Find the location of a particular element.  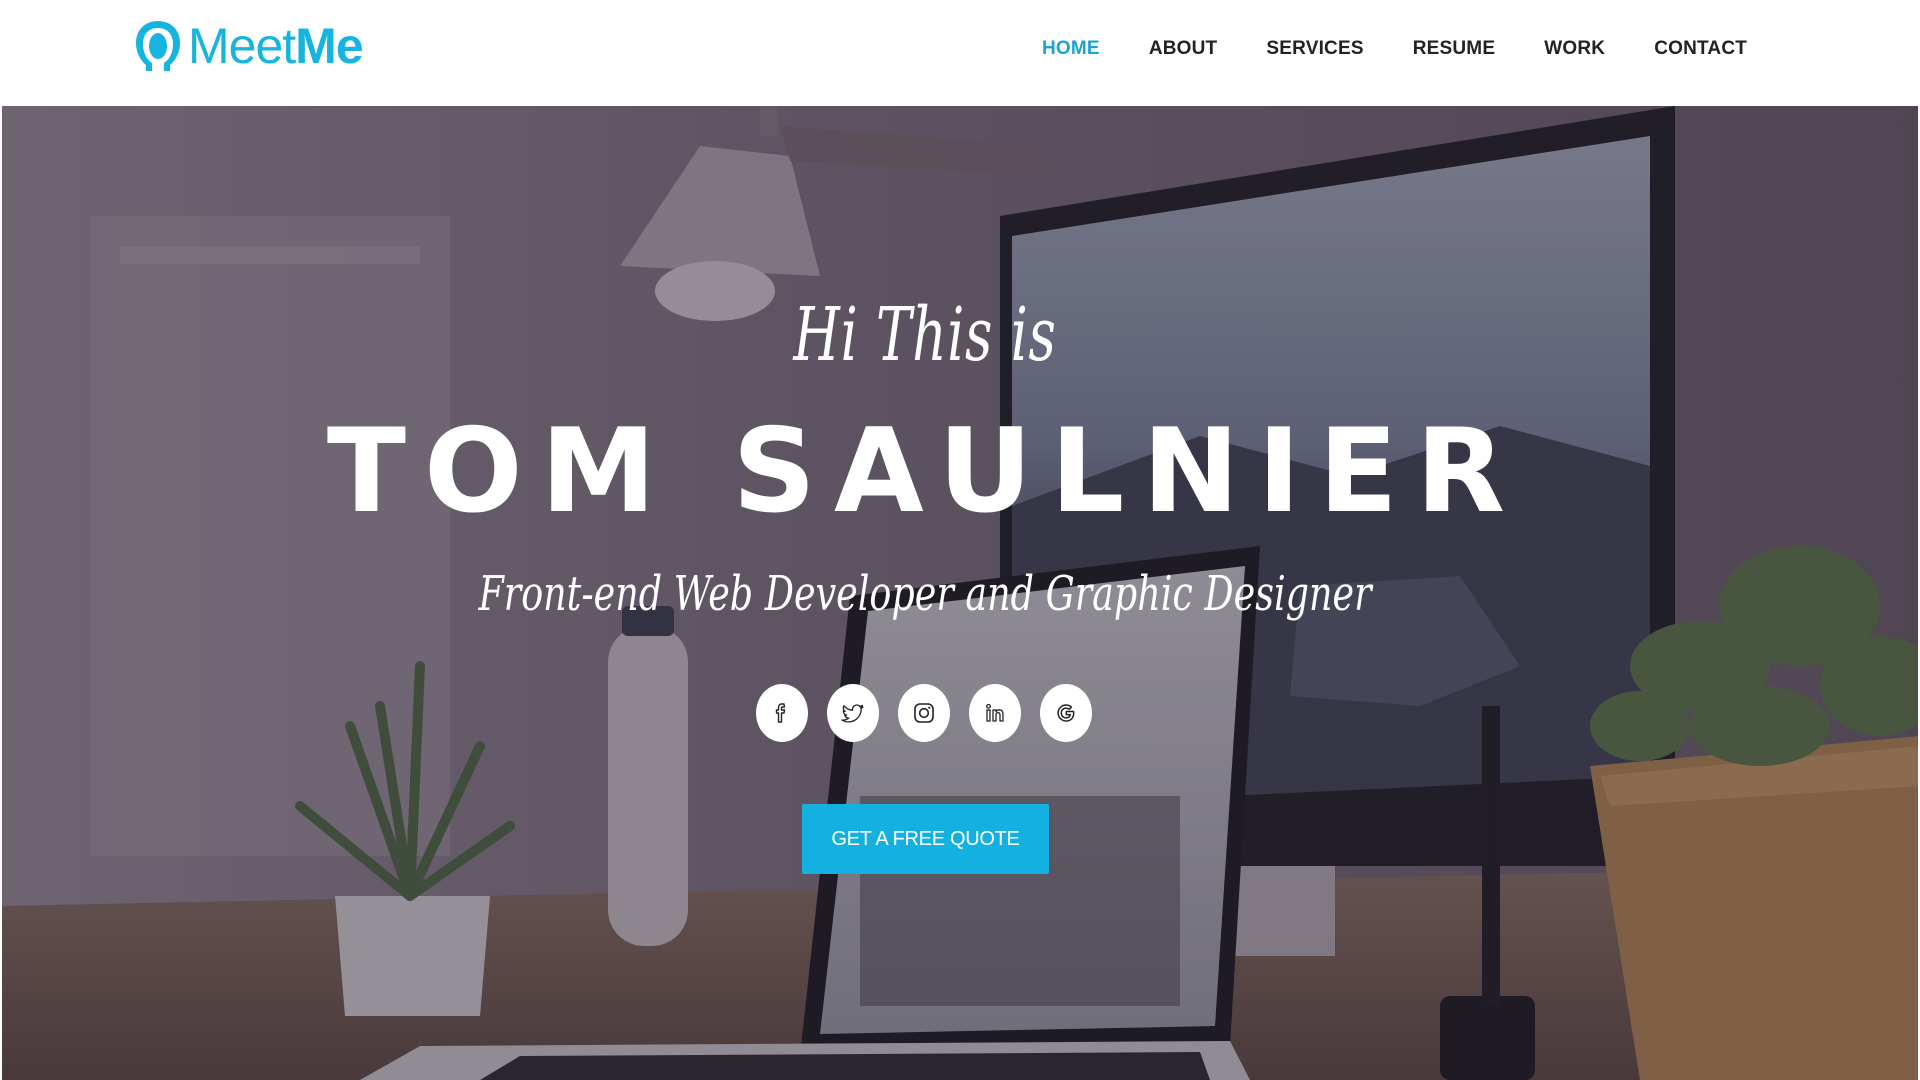

twitter-link is located at coordinates (853, 713).